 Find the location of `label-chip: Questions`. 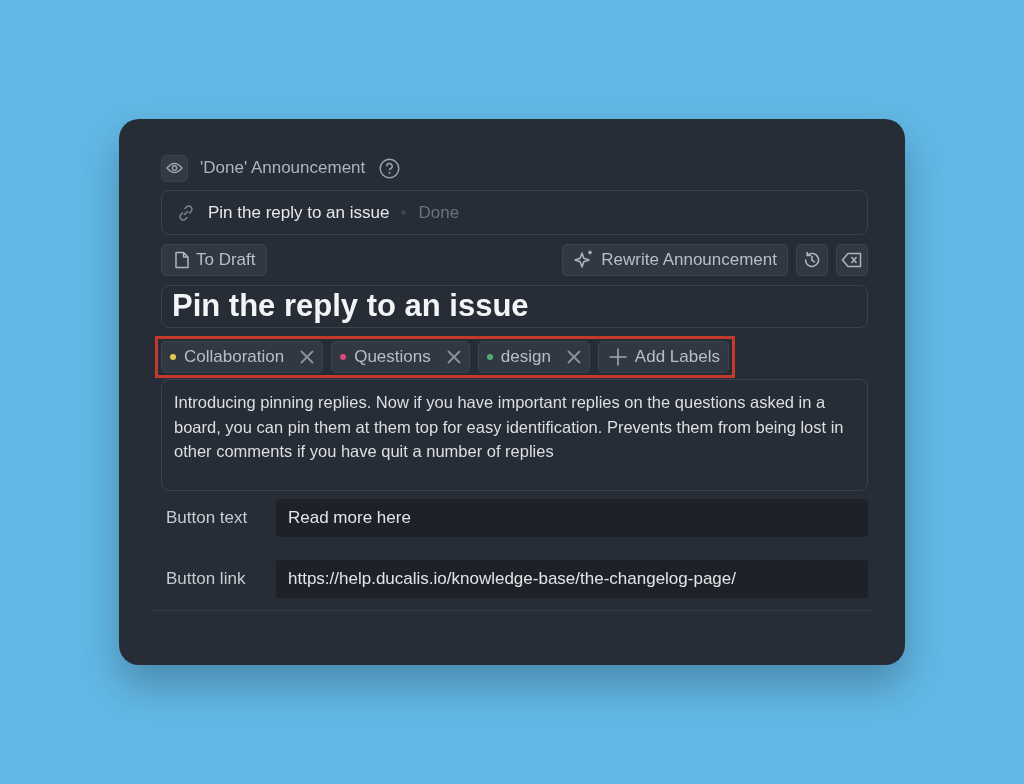

label-chip: Questions is located at coordinates (400, 357).